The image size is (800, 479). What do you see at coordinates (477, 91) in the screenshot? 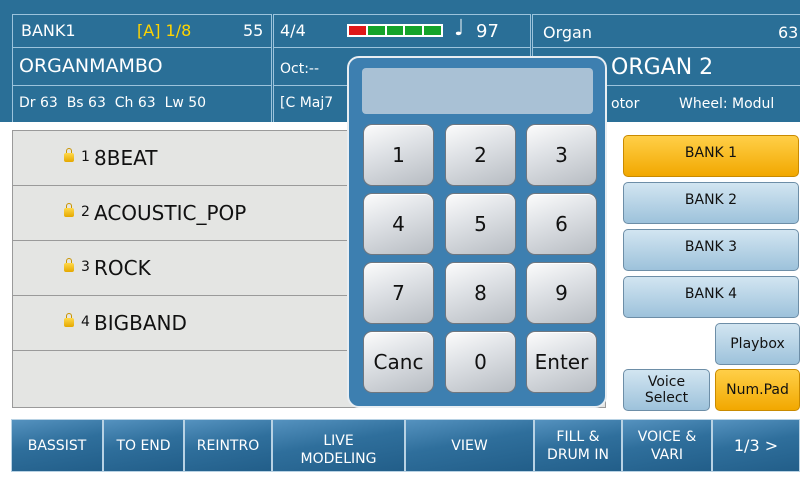
I see `numpad-display` at bounding box center [477, 91].